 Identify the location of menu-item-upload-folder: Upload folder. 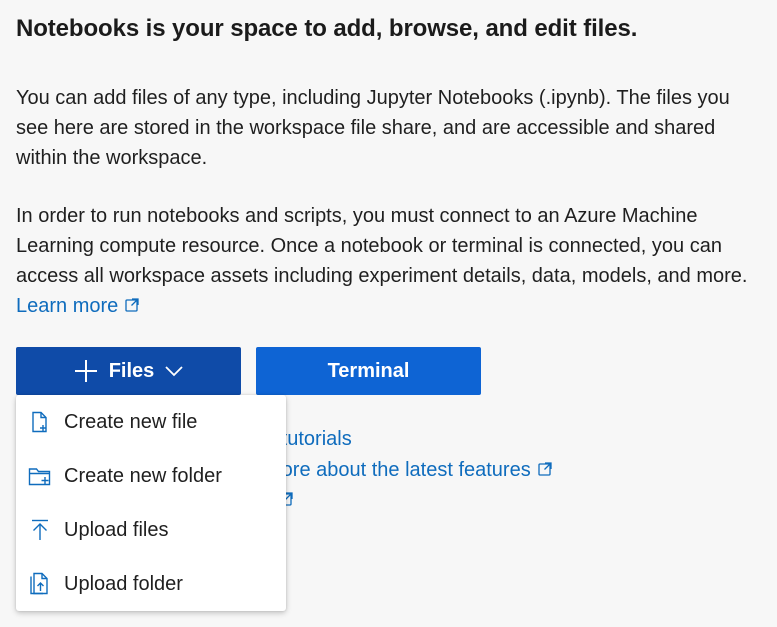
(151, 584).